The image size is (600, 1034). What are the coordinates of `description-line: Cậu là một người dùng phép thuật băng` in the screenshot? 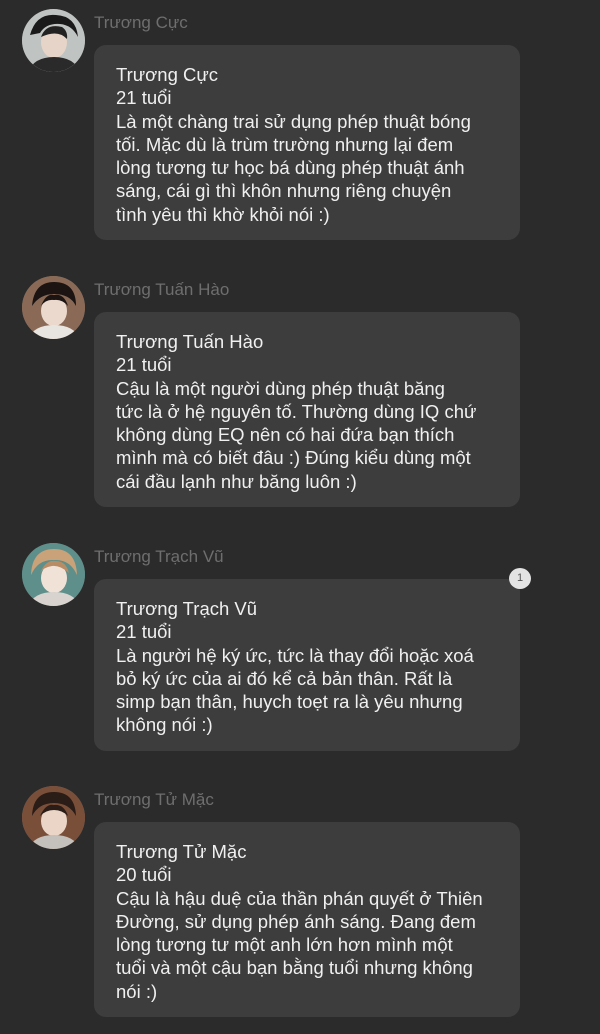 It's located at (280, 388).